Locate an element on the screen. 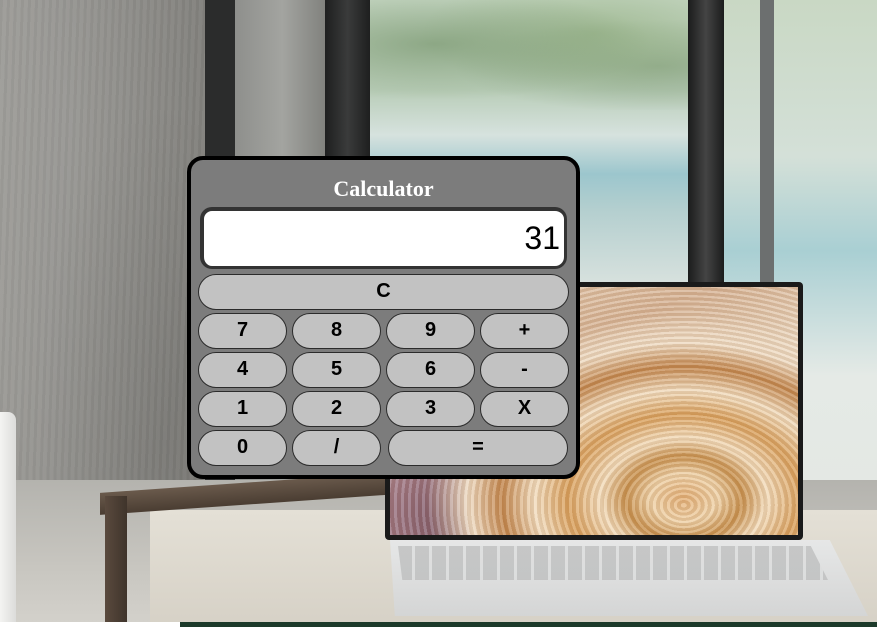  equals-button: = is located at coordinates (478, 448).